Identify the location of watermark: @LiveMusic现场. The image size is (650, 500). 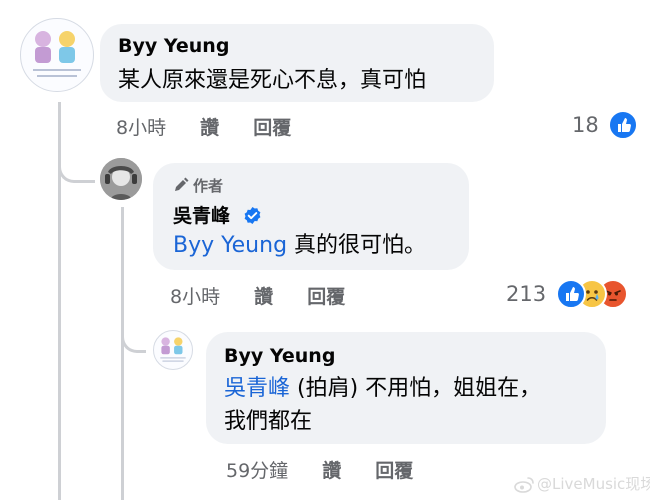
(582, 485).